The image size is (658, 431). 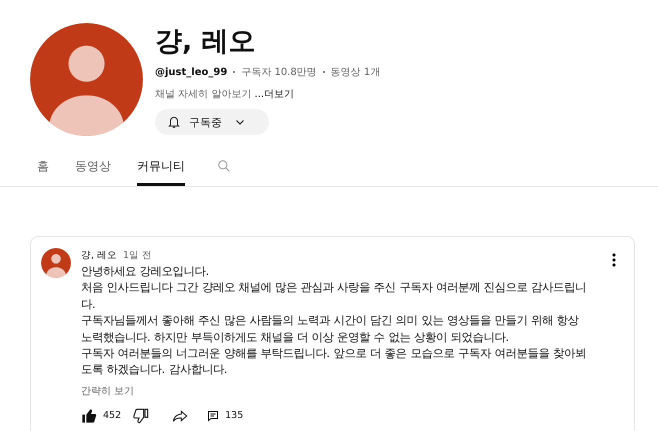 I want to click on channel-description: 채널 자세히 알아보기, so click(x=205, y=94).